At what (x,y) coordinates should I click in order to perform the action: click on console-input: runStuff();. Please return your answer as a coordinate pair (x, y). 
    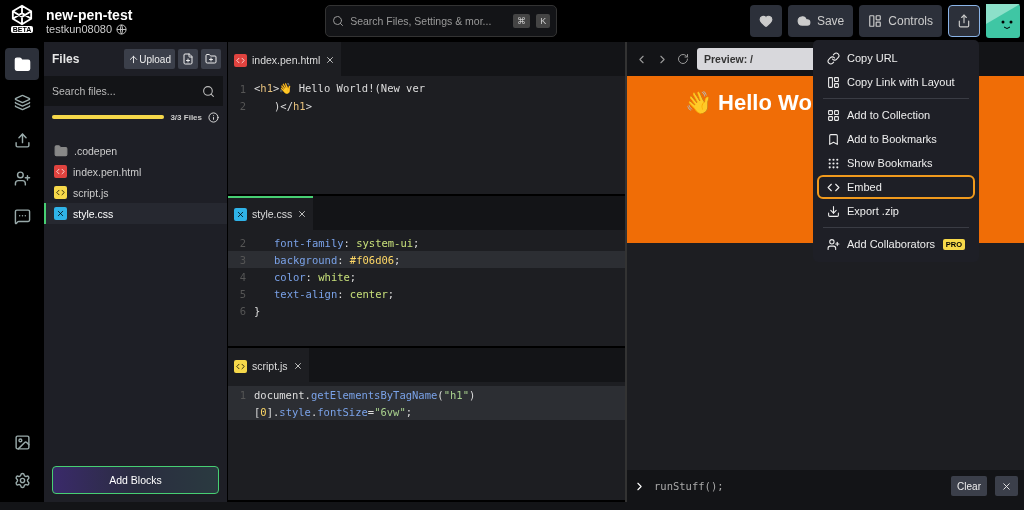
    Looking at the image, I should click on (799, 486).